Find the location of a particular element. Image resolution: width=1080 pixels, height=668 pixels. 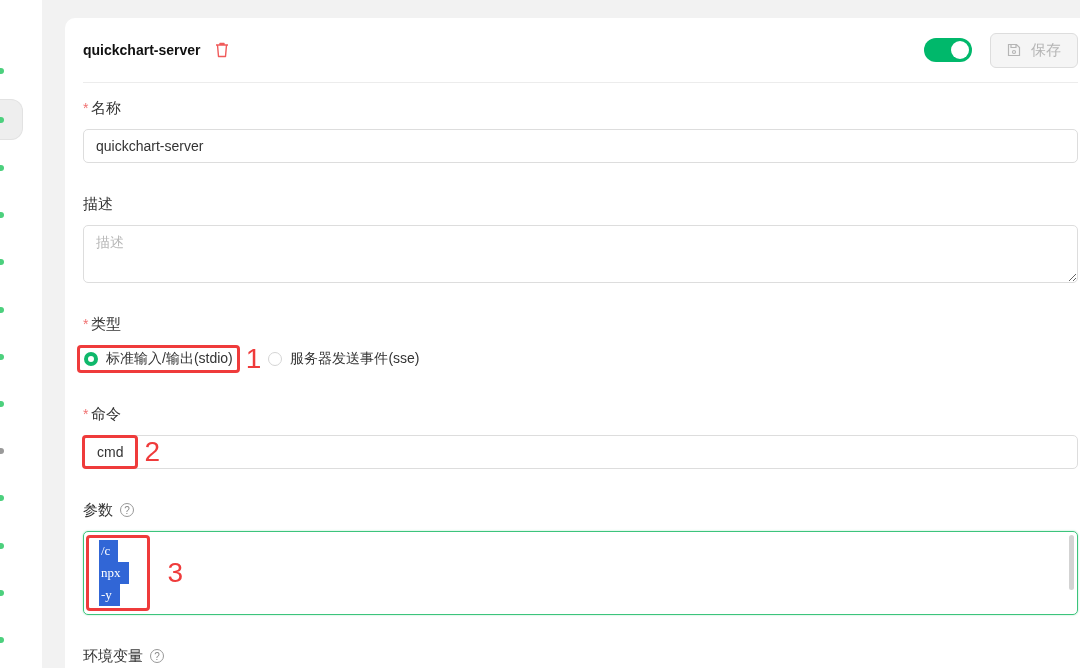

field-label: 描述 is located at coordinates (98, 204).